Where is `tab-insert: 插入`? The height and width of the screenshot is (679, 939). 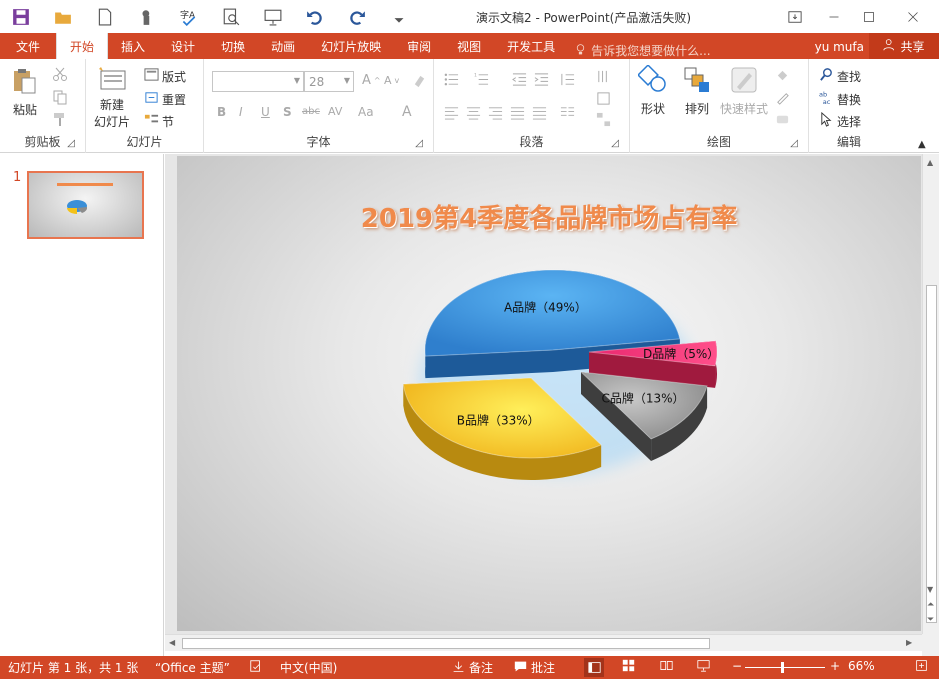 tab-insert: 插入 is located at coordinates (133, 46).